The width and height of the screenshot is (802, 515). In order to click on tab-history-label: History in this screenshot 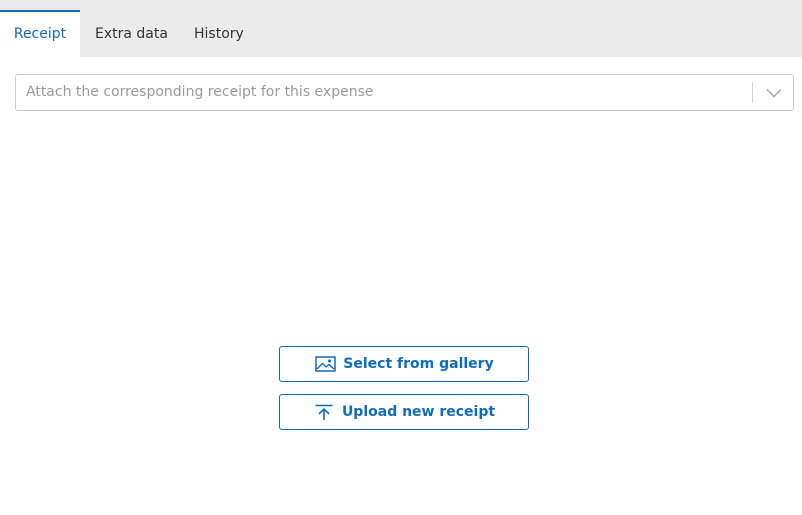, I will do `click(219, 34)`.